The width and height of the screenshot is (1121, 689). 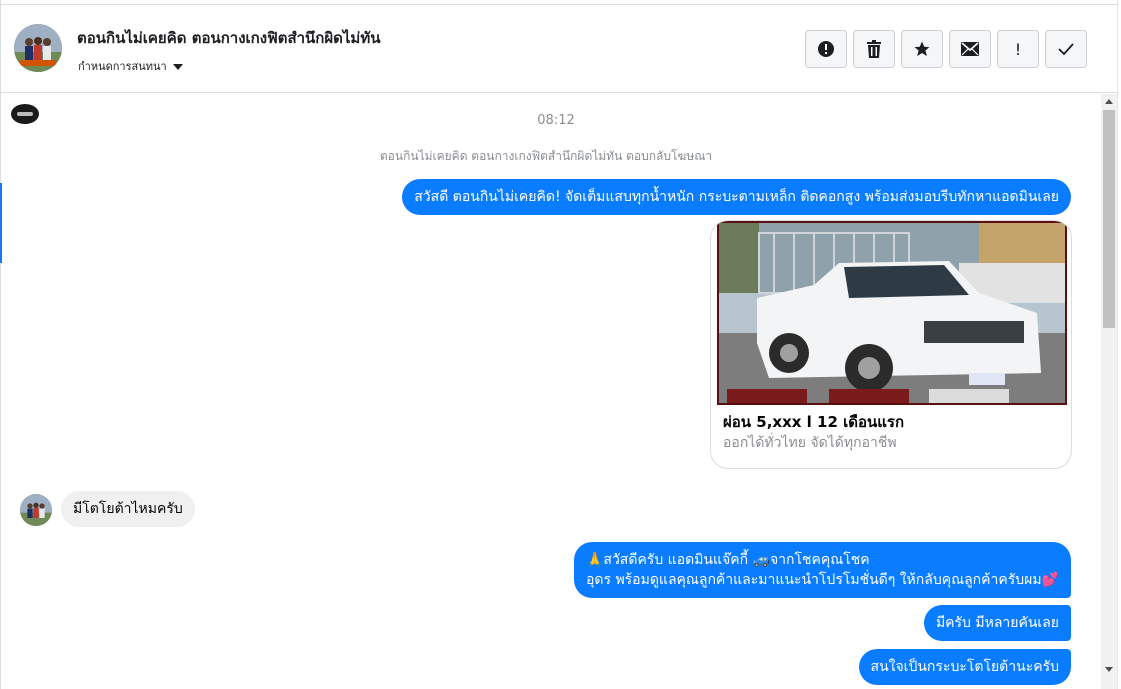 What do you see at coordinates (727, 560) in the screenshot?
I see `intro-line-1: 🙏สวัสดีครับ แอดมินแจ๊คกี้ 🚙จากโชคคุณโชค` at bounding box center [727, 560].